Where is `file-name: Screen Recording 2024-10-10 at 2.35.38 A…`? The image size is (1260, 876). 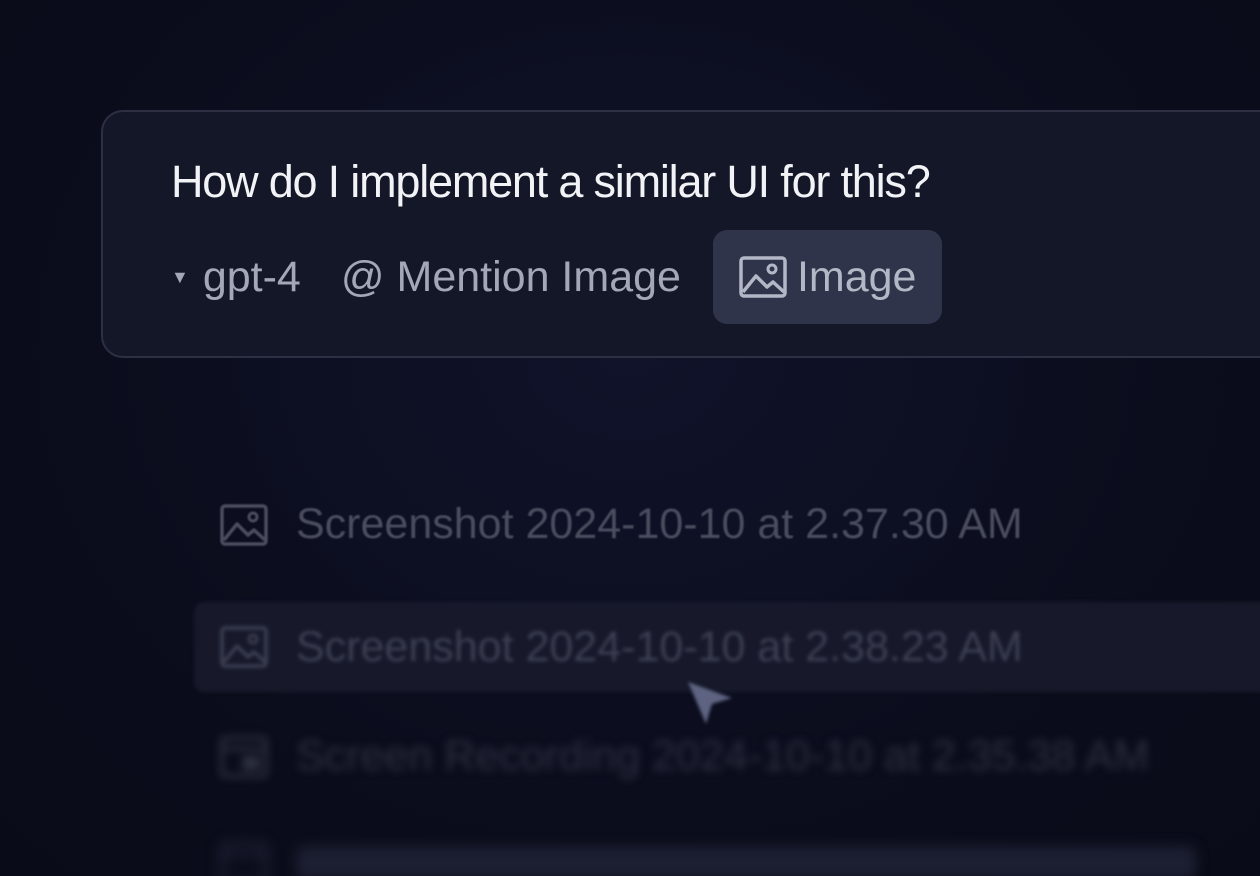 file-name: Screen Recording 2024-10-10 at 2.35.38 A… is located at coordinates (723, 756).